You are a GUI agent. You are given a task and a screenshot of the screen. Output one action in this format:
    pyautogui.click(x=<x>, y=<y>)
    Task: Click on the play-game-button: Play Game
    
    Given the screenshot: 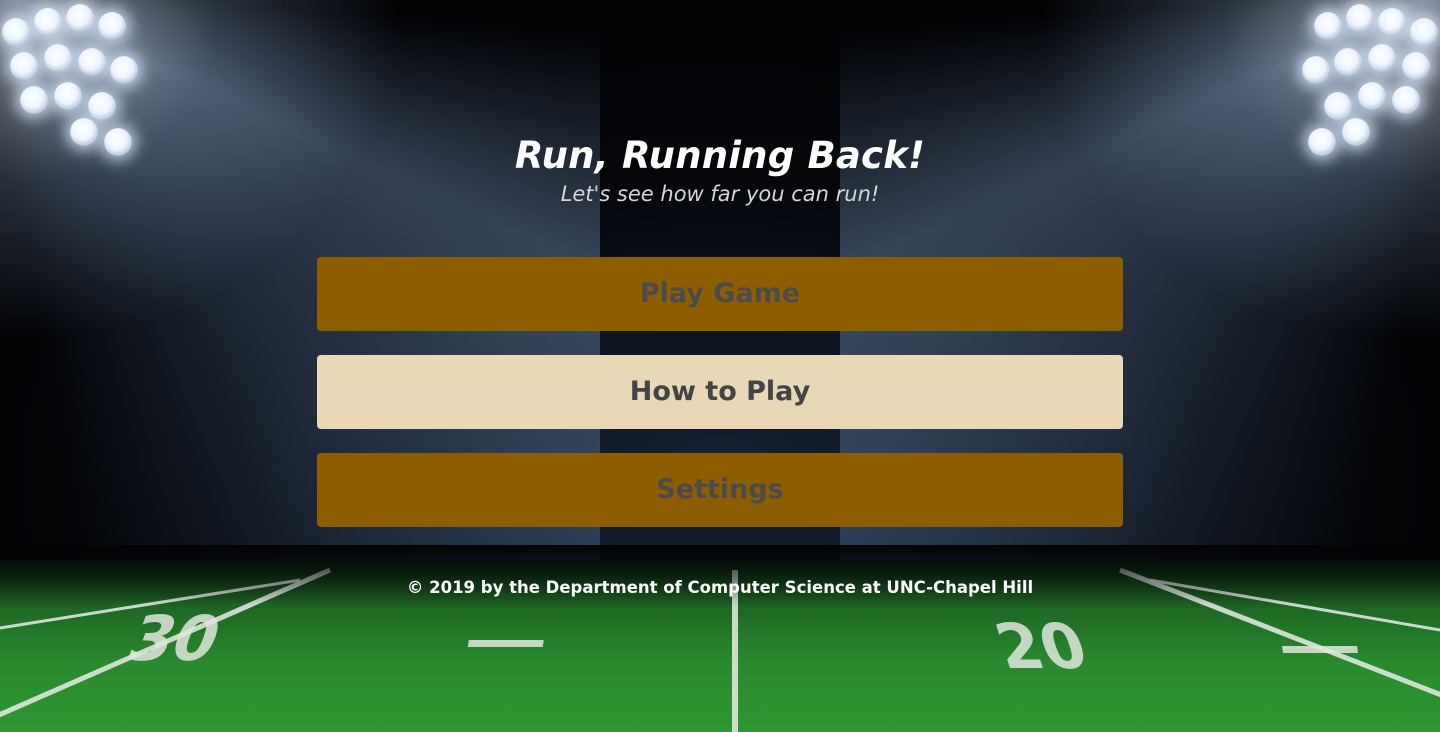 What is the action you would take?
    pyautogui.click(x=720, y=294)
    